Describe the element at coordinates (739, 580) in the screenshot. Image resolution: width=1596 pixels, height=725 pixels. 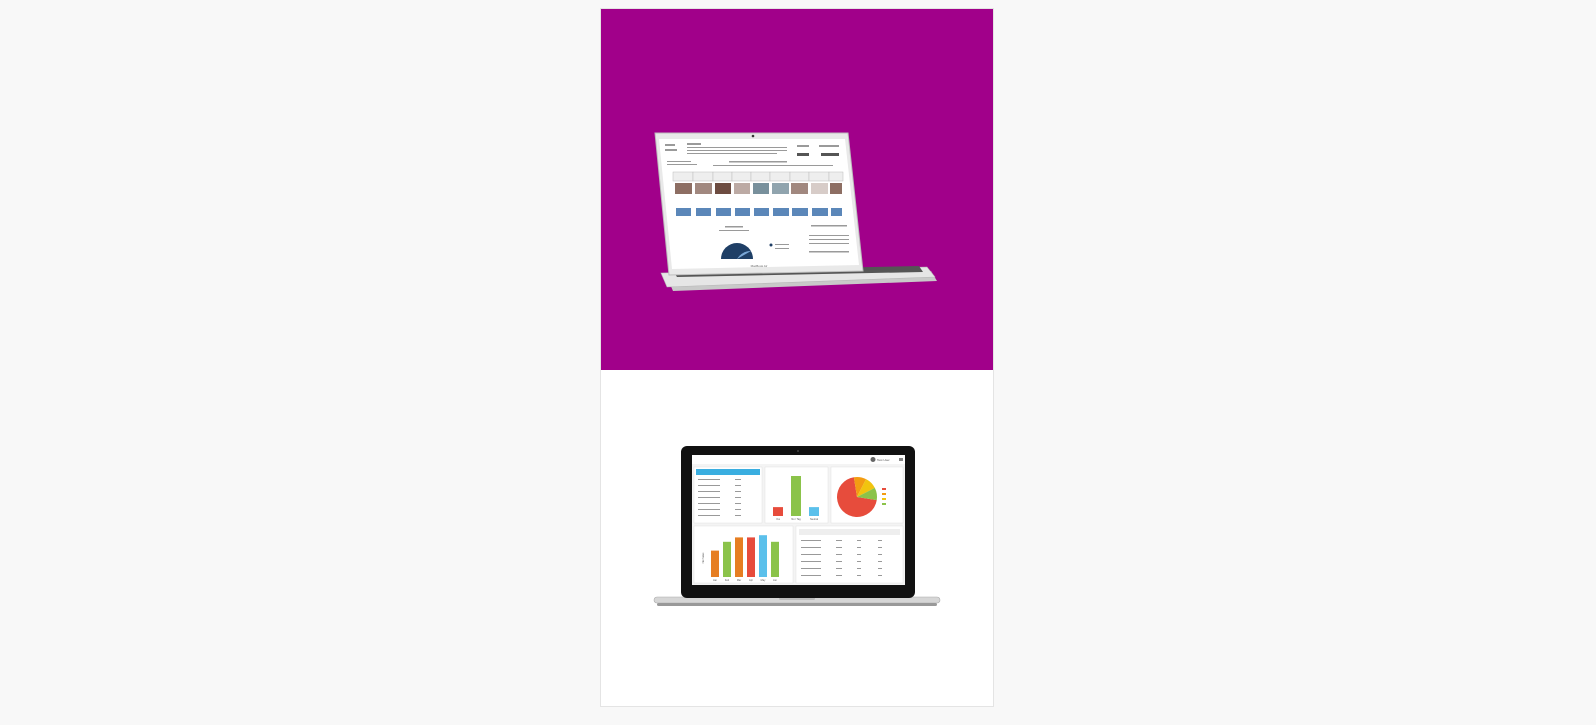
I see `bar-large-label-2: Mar` at that location.